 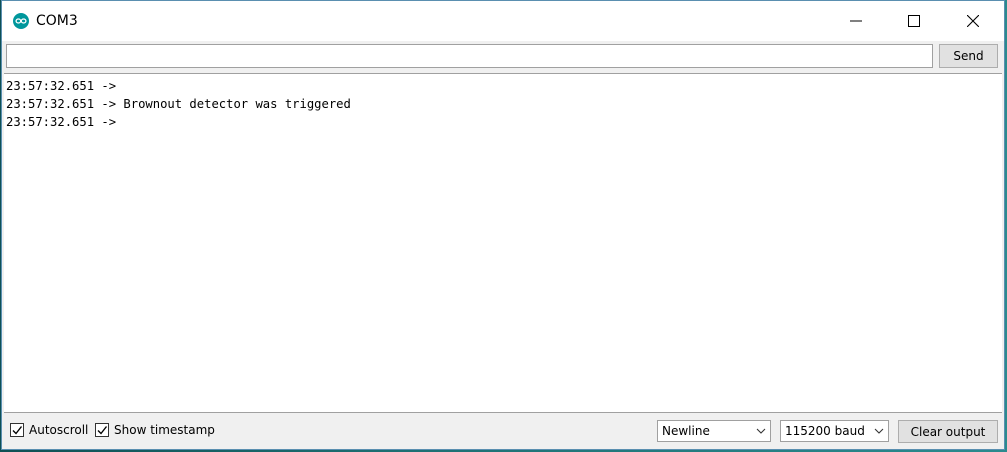 I want to click on title-bar: COM3, so click(x=503, y=21).